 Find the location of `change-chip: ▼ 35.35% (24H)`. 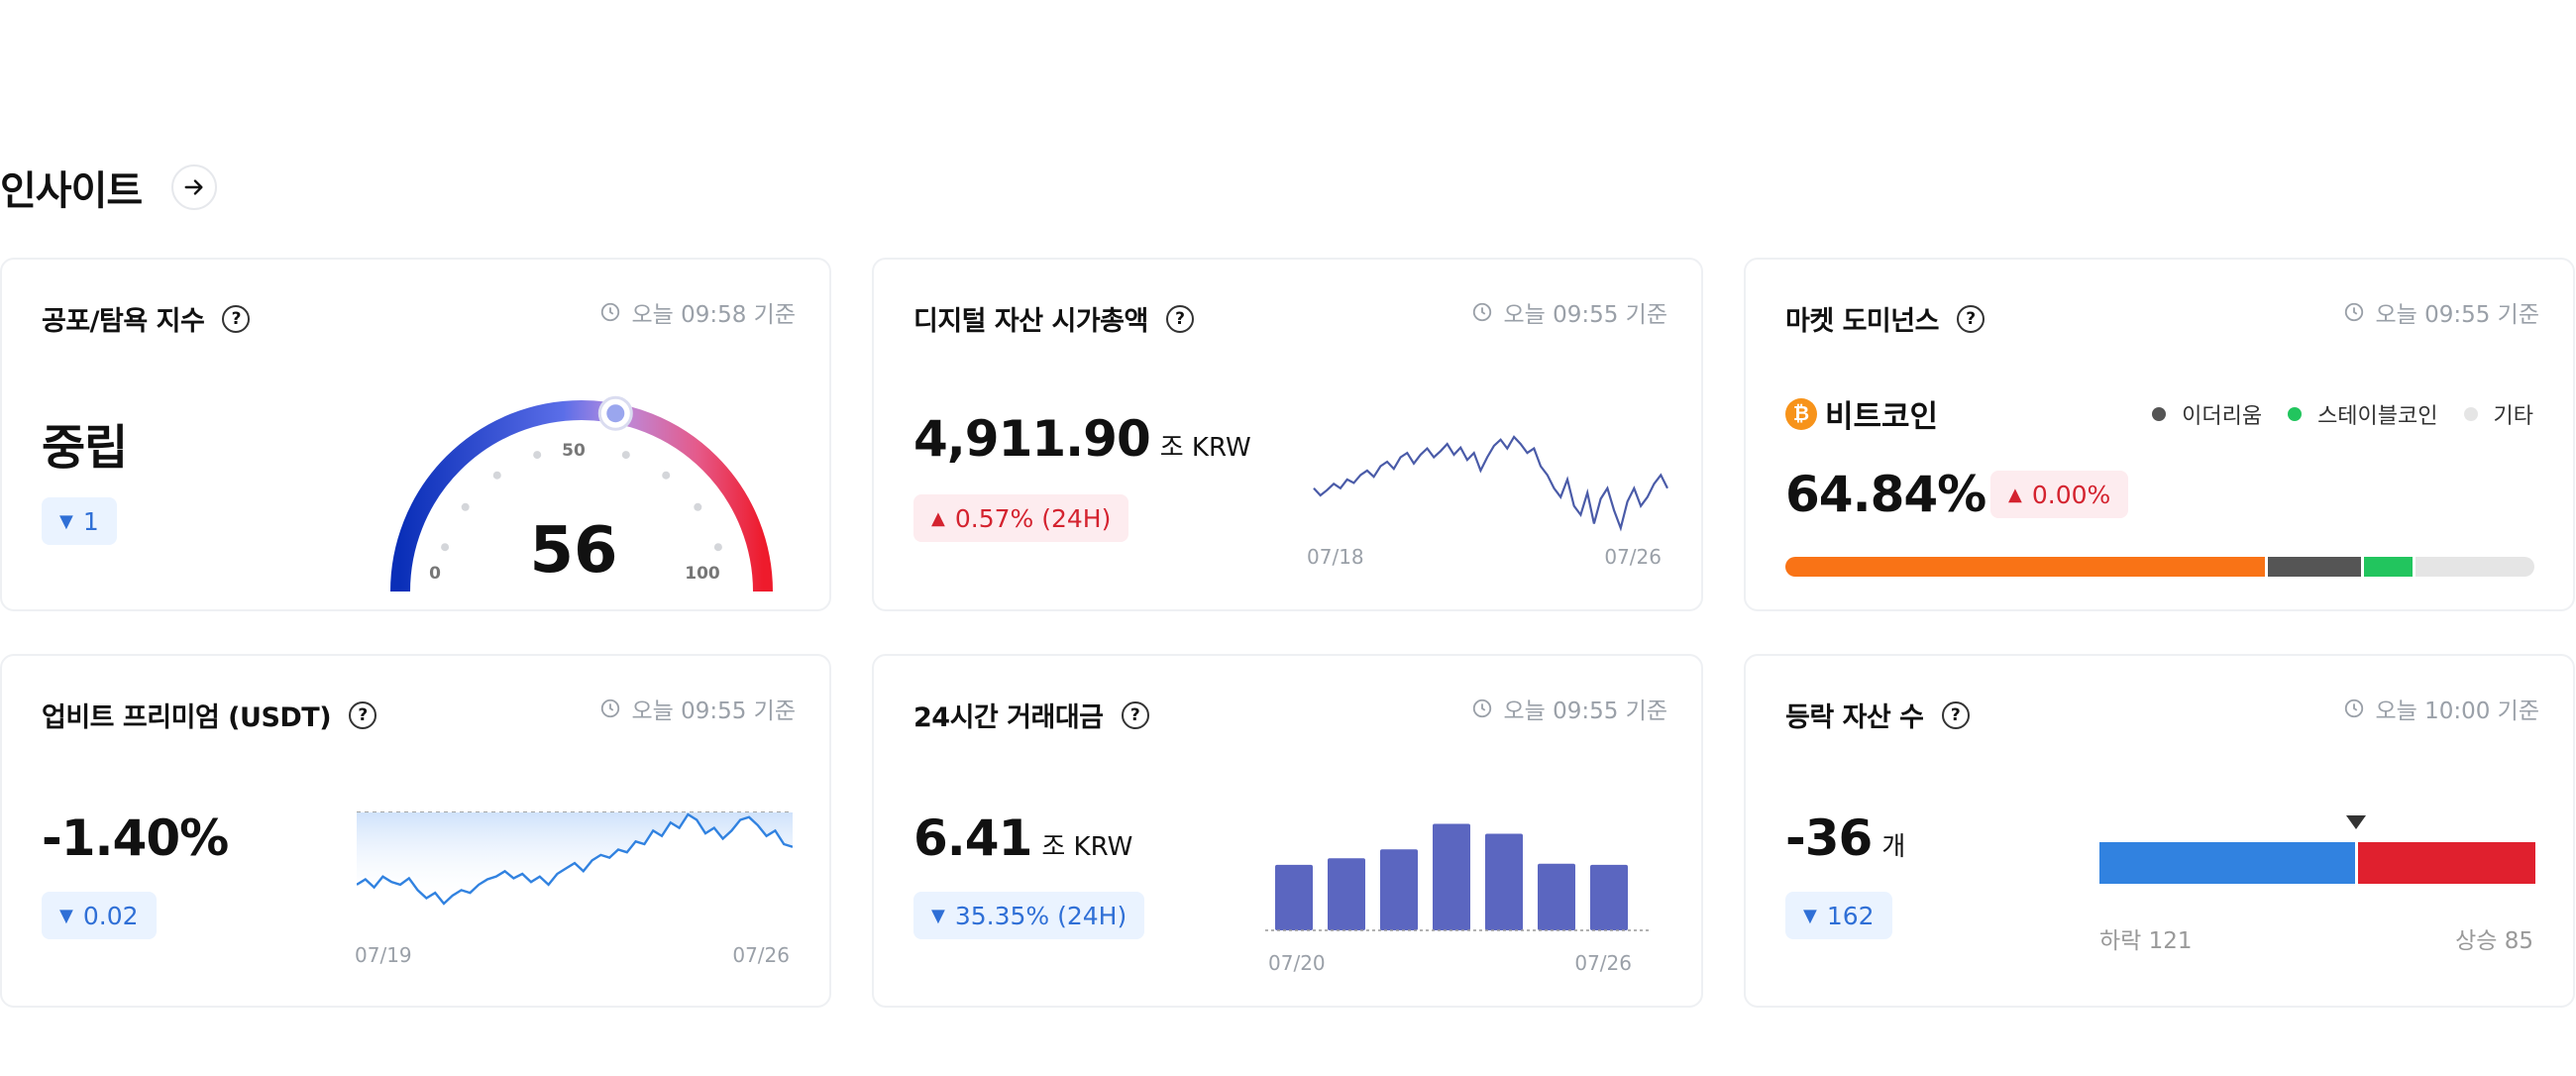

change-chip: ▼ 35.35% (24H) is located at coordinates (1029, 915).